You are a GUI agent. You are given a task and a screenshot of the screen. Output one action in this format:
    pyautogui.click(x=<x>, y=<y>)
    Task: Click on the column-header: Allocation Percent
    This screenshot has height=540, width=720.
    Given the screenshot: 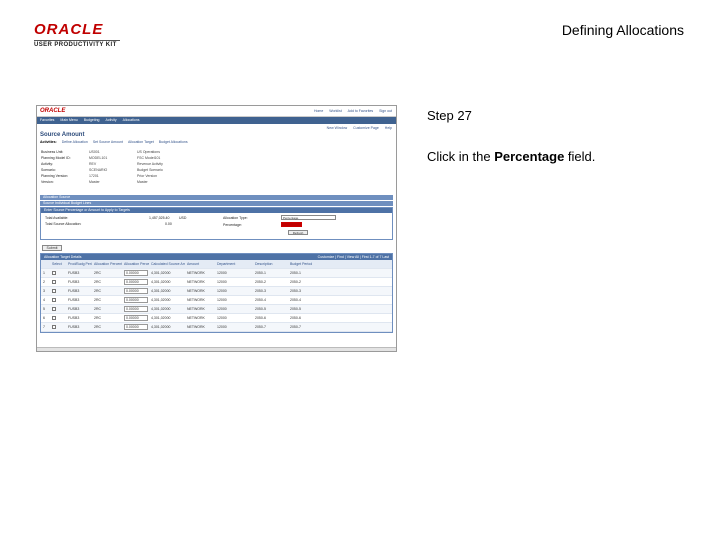 What is the action you would take?
    pyautogui.click(x=107, y=264)
    